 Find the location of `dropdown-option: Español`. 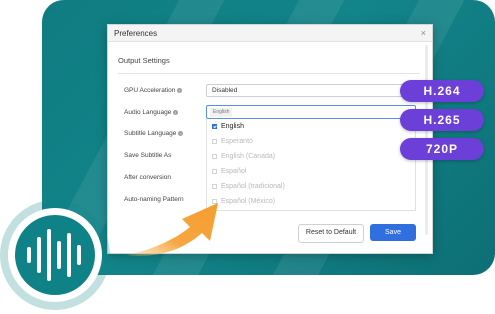

dropdown-option: Español is located at coordinates (311, 171).